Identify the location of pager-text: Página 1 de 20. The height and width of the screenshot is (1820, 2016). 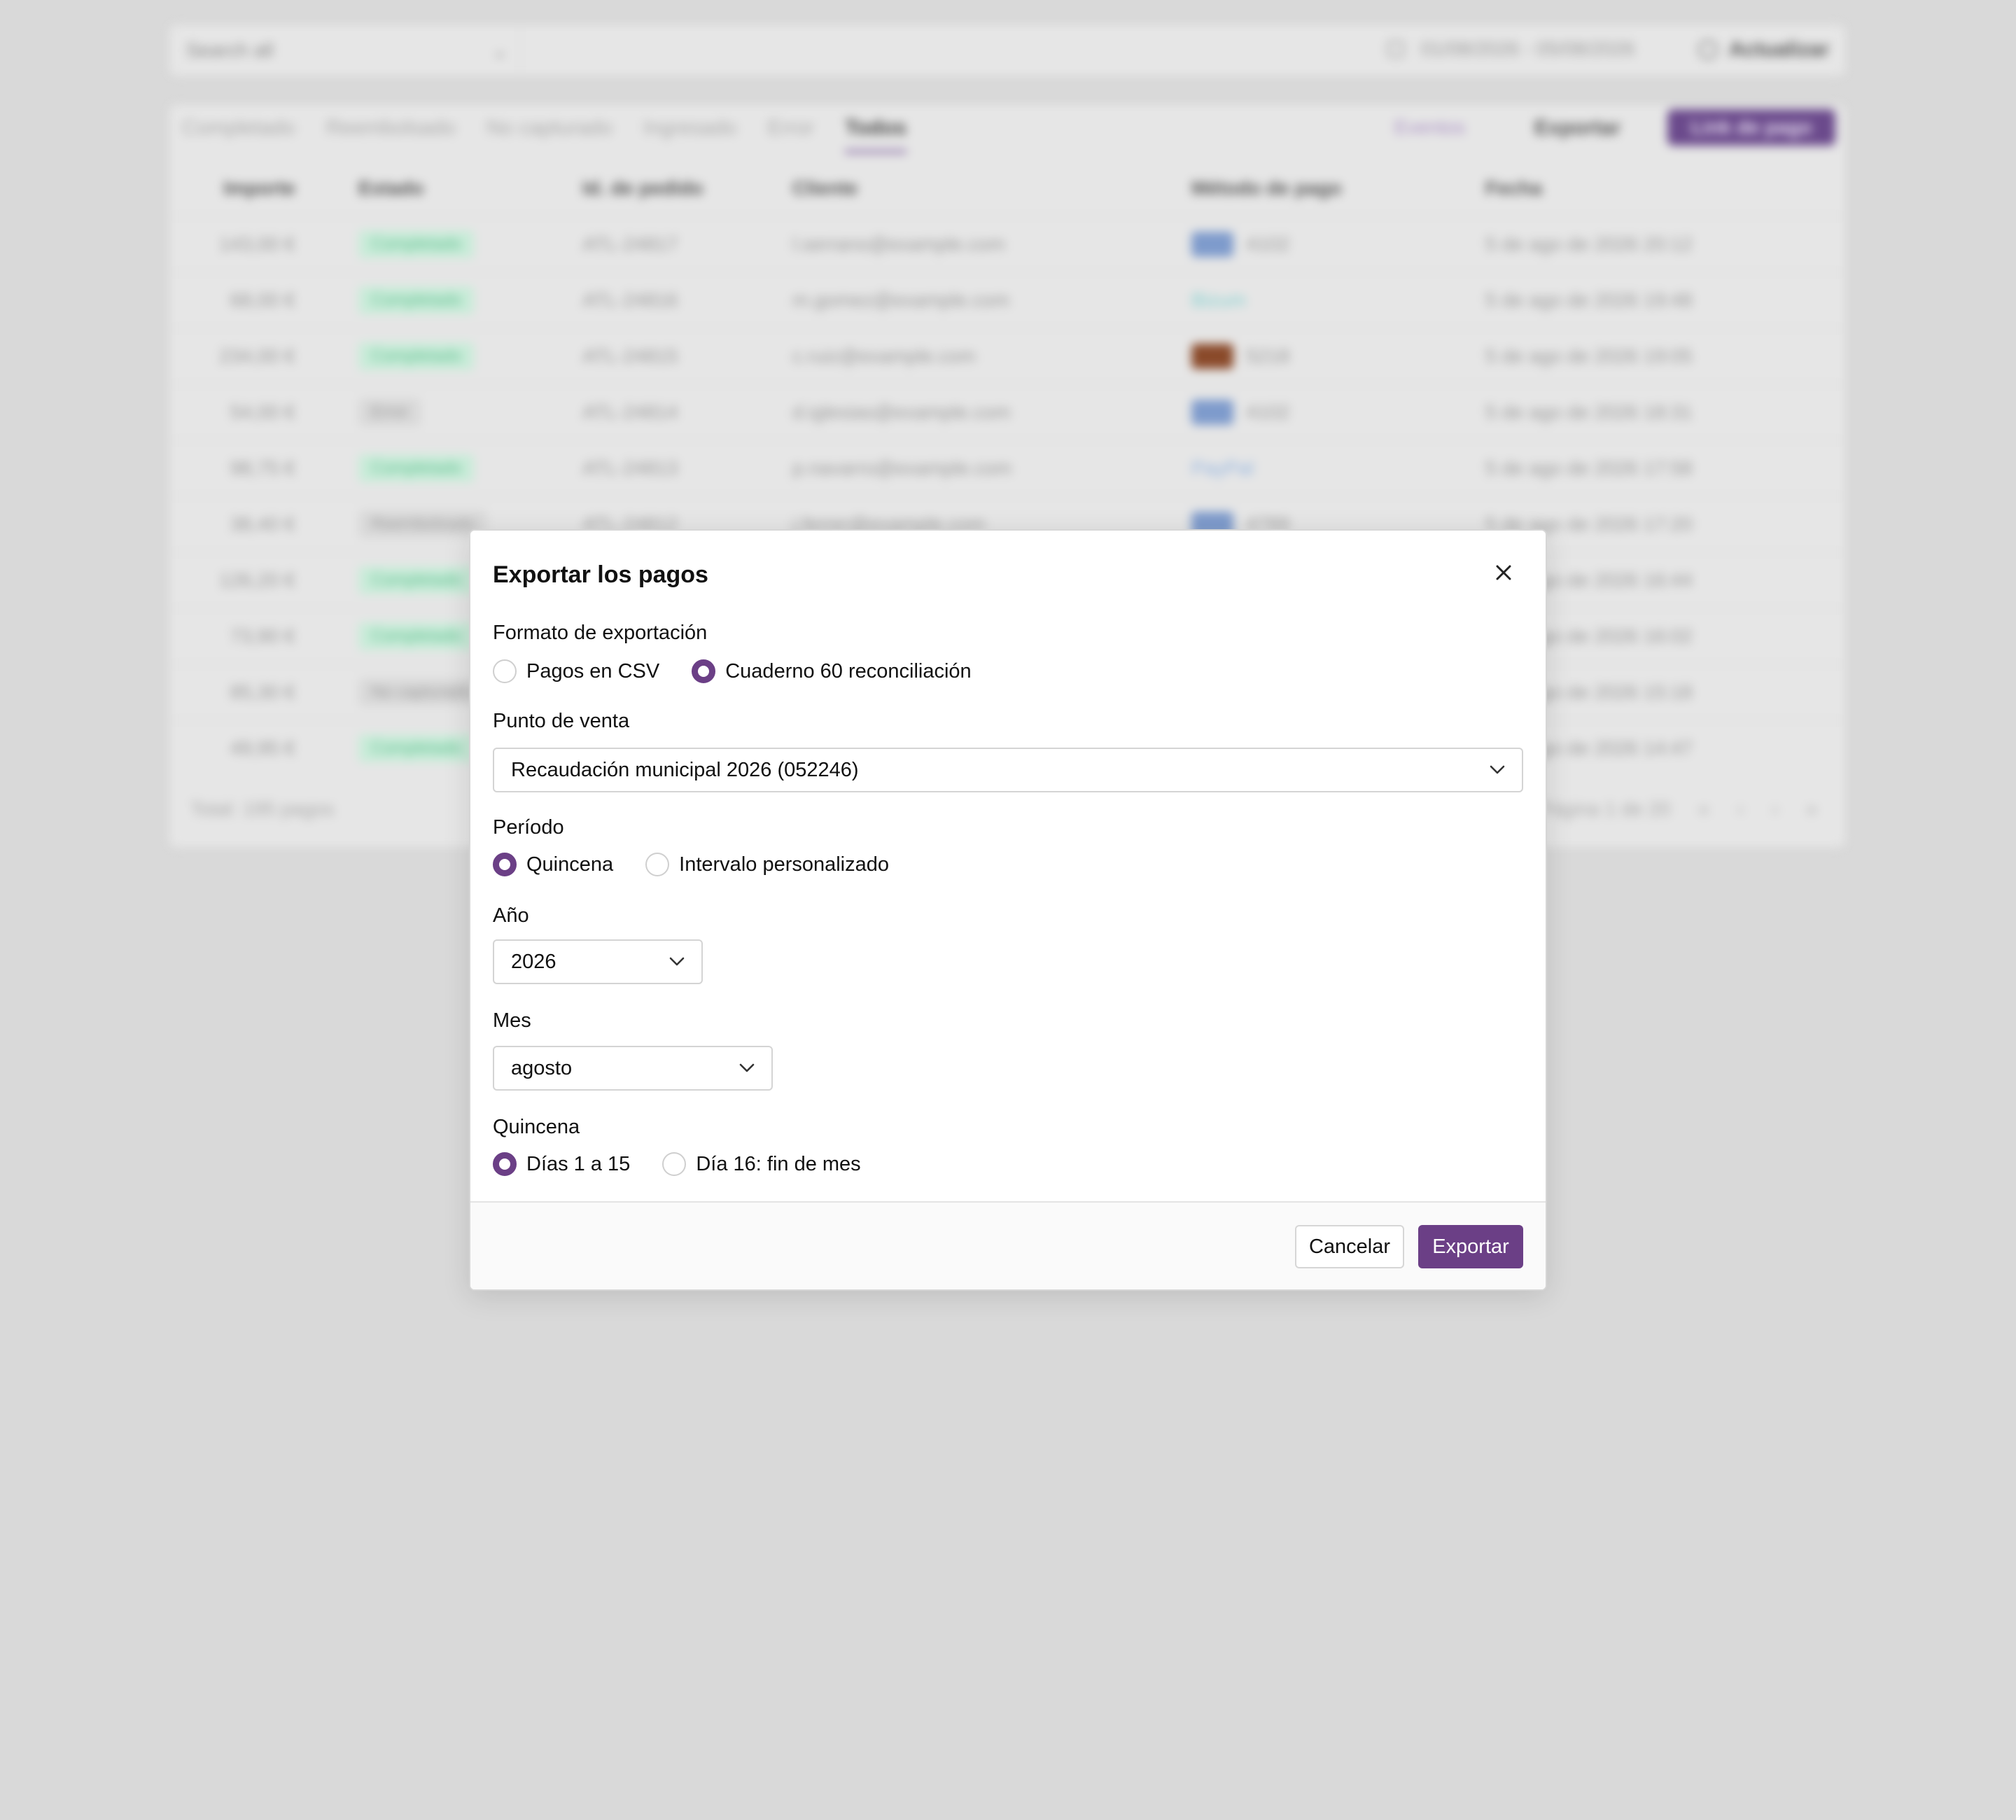
(1604, 809).